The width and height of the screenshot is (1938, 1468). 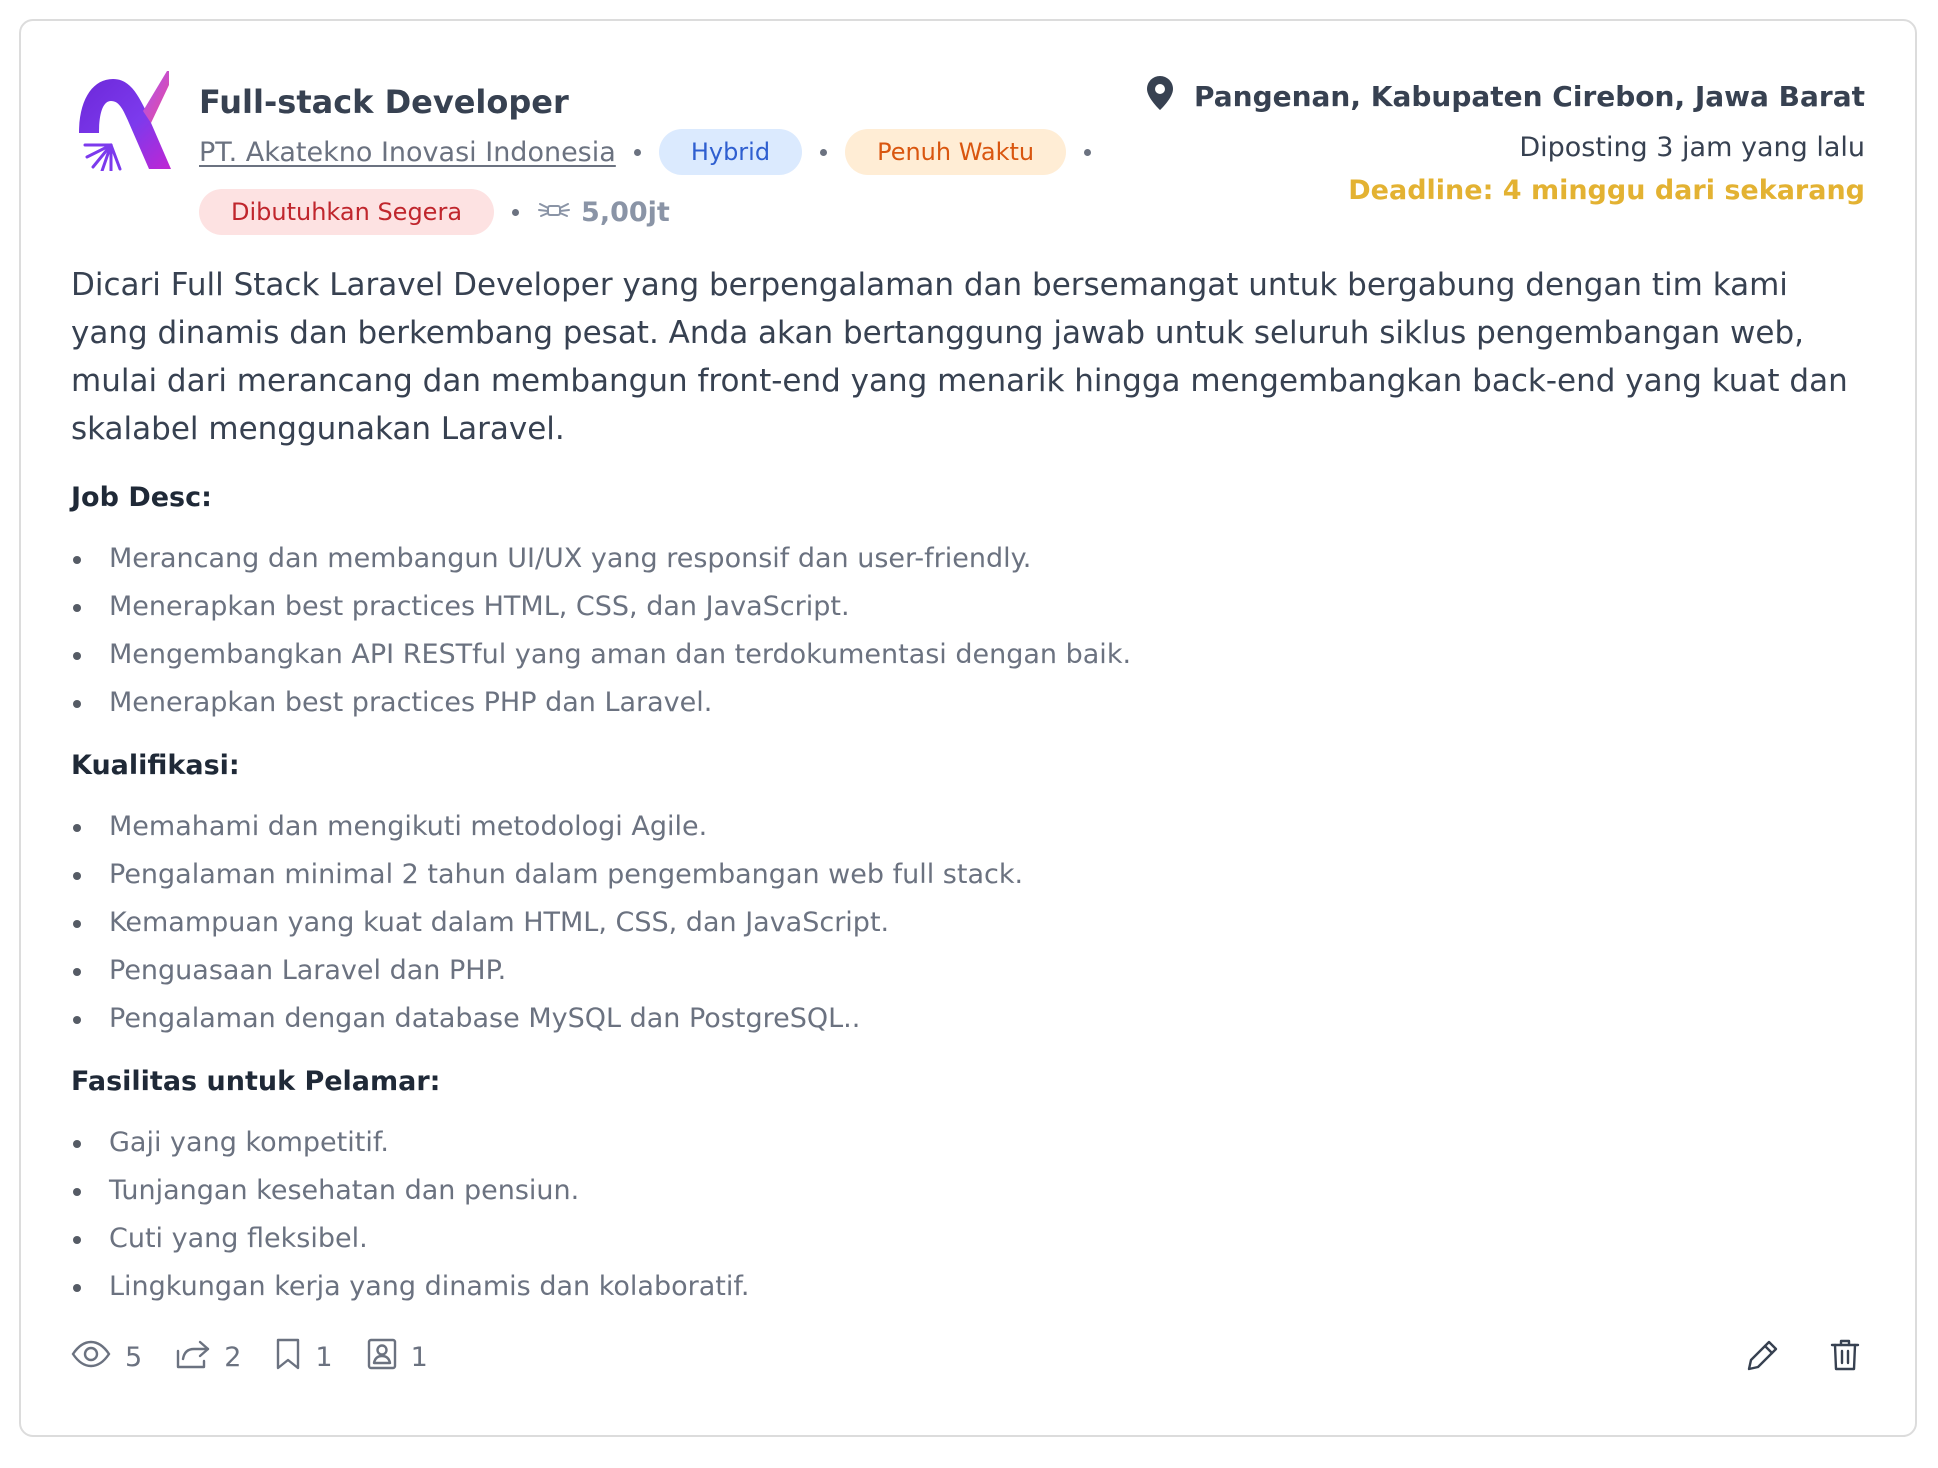 I want to click on posted-time: Diposting 3 jam yang lalu, so click(x=1692, y=147).